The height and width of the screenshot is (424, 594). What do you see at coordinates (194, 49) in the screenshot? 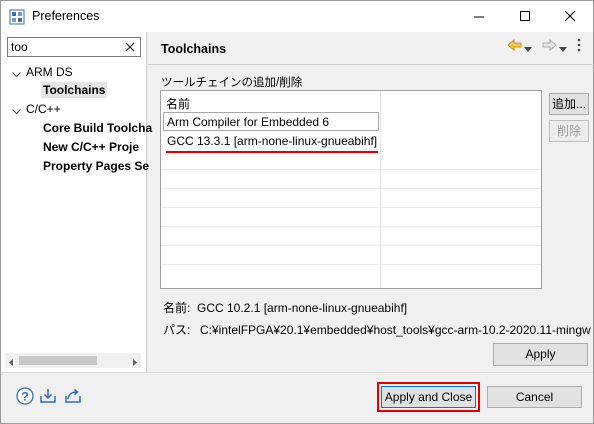
I see `page-title: Toolchains` at bounding box center [194, 49].